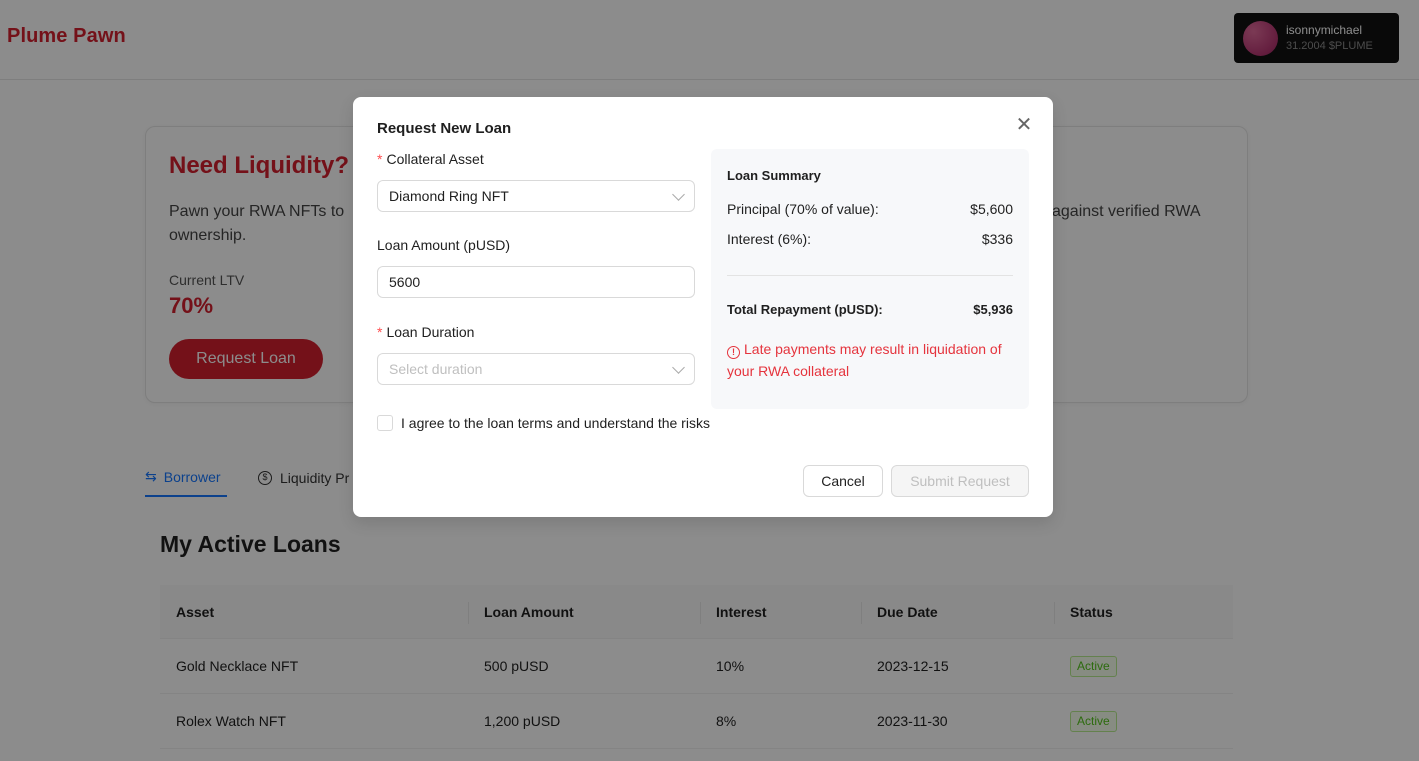 The image size is (1419, 761). Describe the element at coordinates (444, 128) in the screenshot. I see `modal-title: Request New Loan` at that location.